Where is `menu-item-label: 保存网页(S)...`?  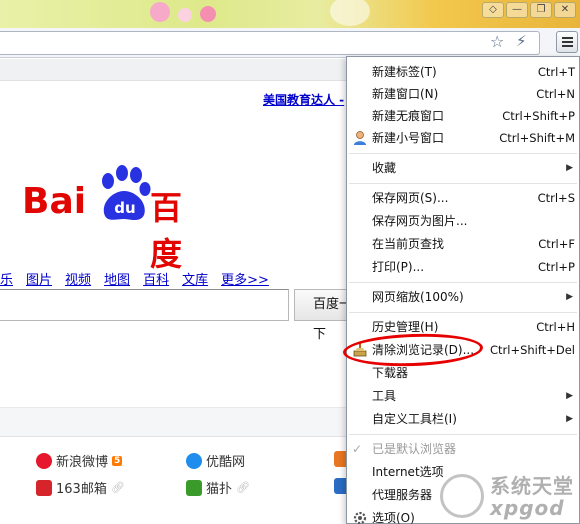 menu-item-label: 保存网页(S)... is located at coordinates (410, 198).